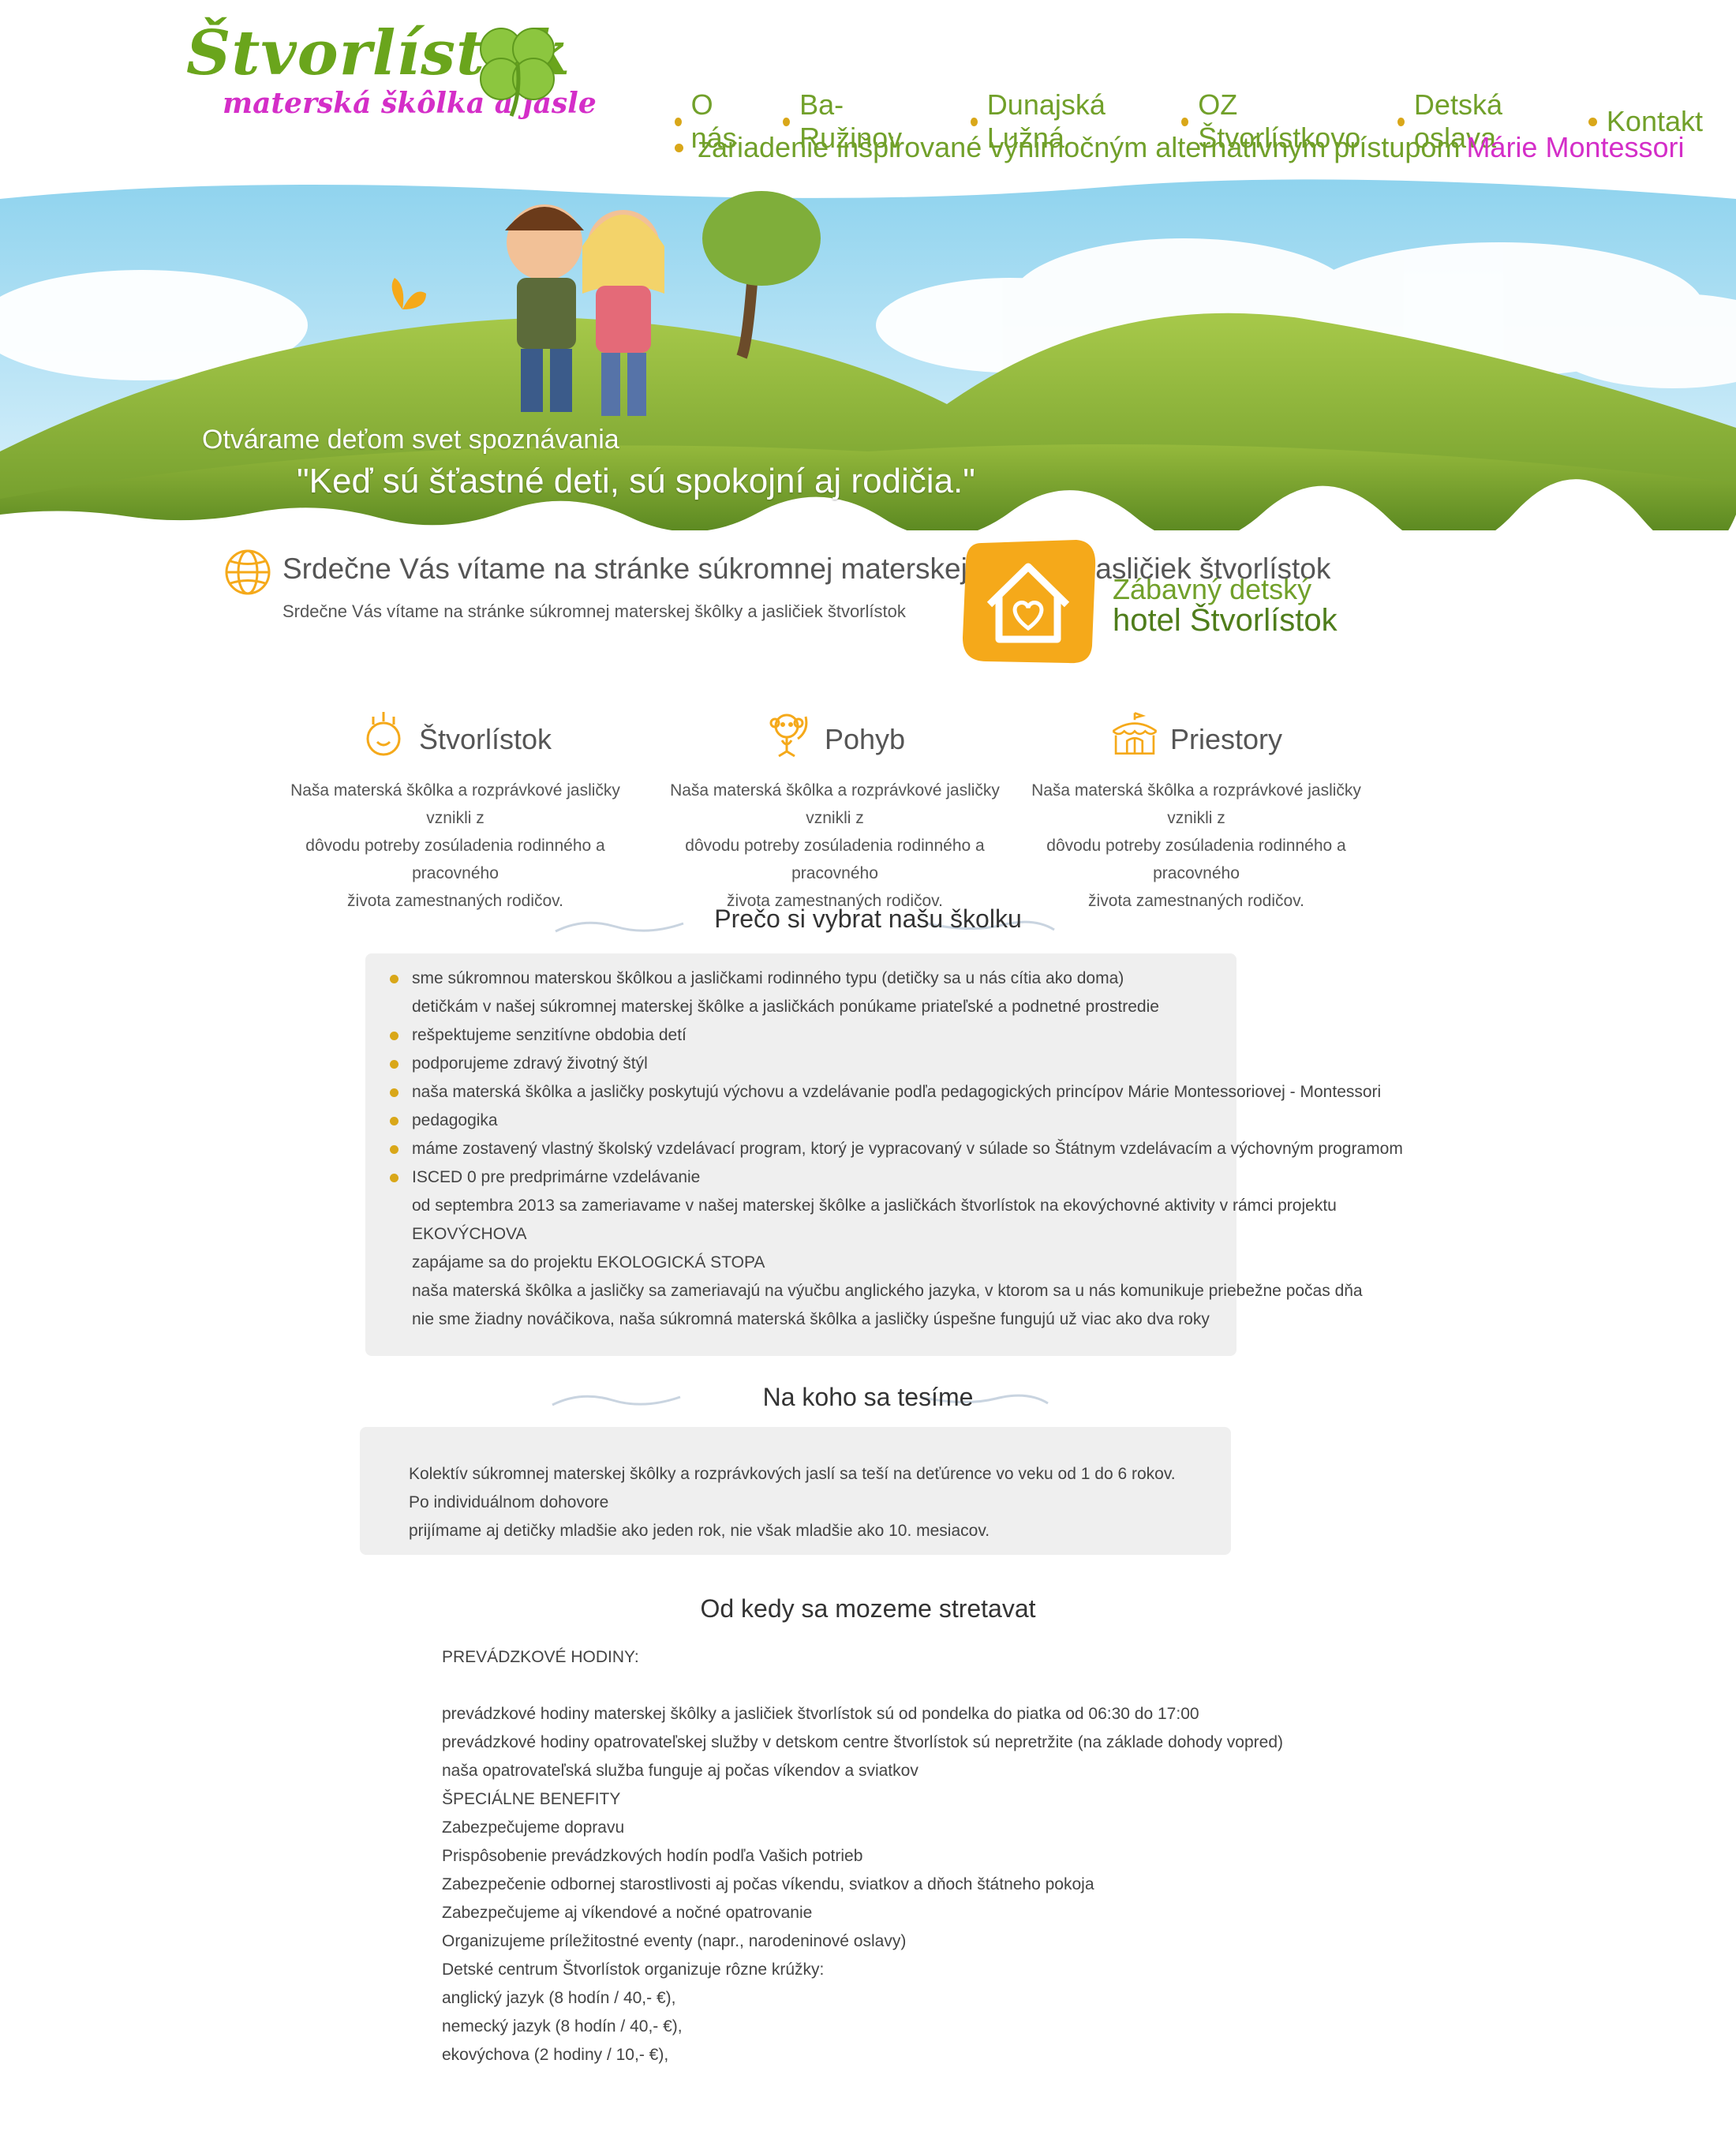  Describe the element at coordinates (555, 2055) in the screenshot. I see `hours-line: ekovýchova (2 hodiny / 10,- €),` at that location.